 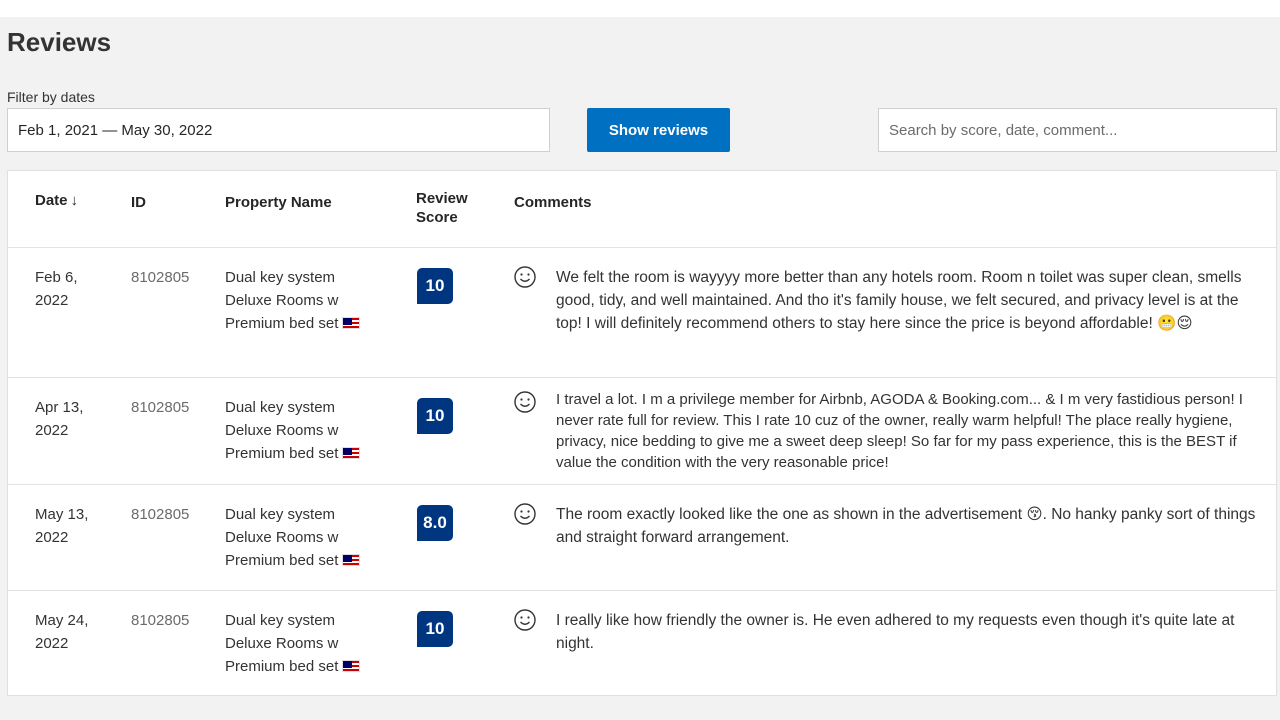 What do you see at coordinates (658, 130) in the screenshot?
I see `show-reviews-button: Show reviews` at bounding box center [658, 130].